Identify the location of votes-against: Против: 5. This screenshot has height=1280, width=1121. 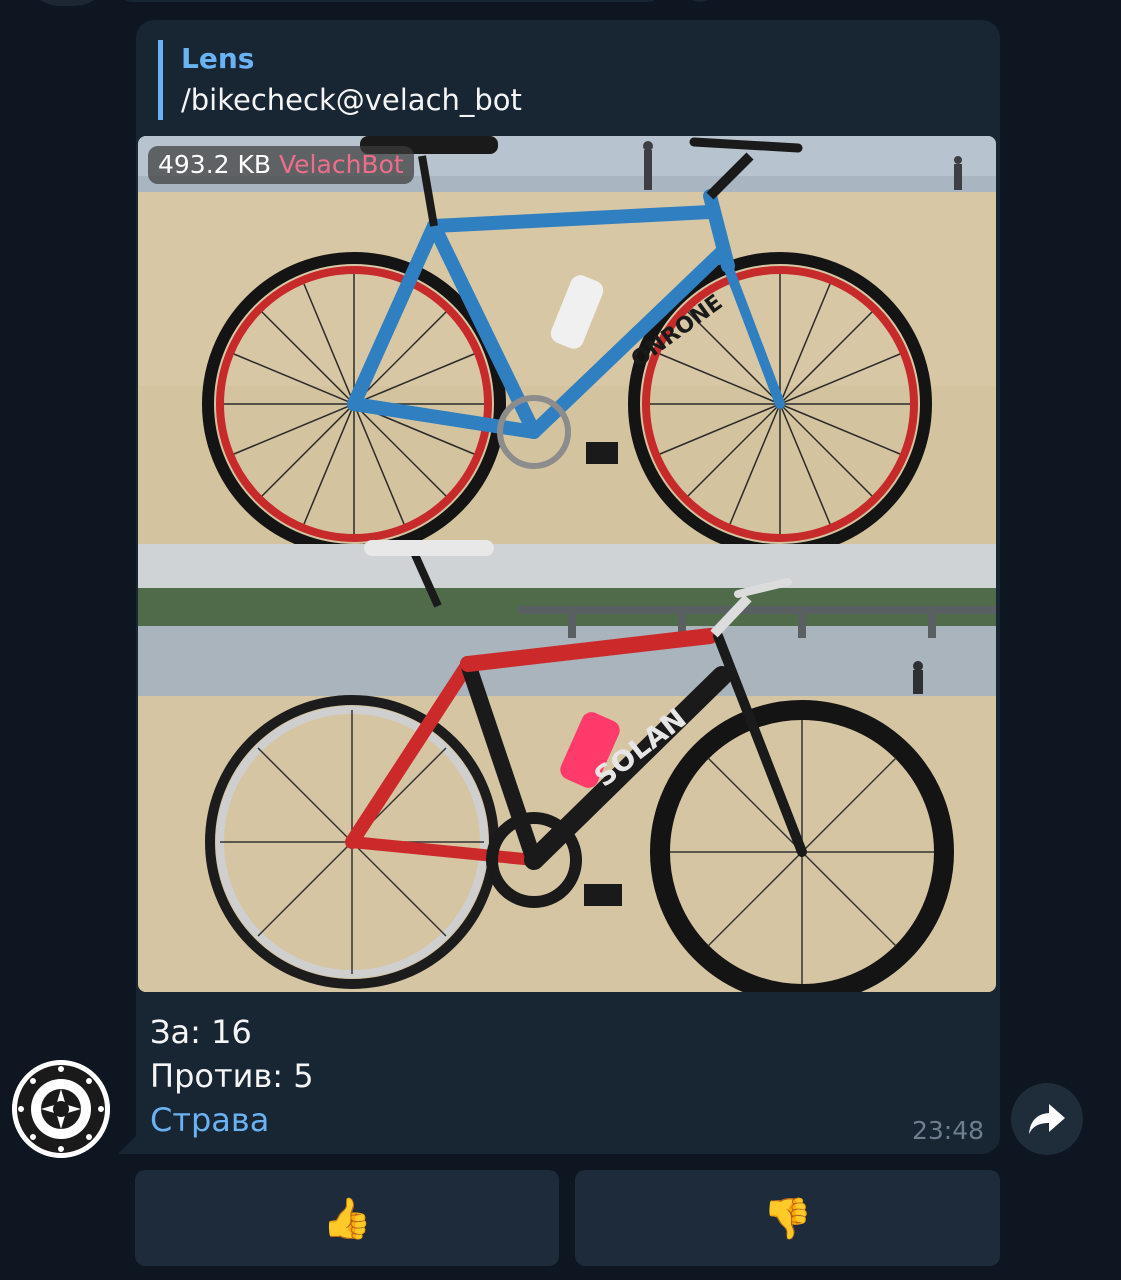
(232, 1076).